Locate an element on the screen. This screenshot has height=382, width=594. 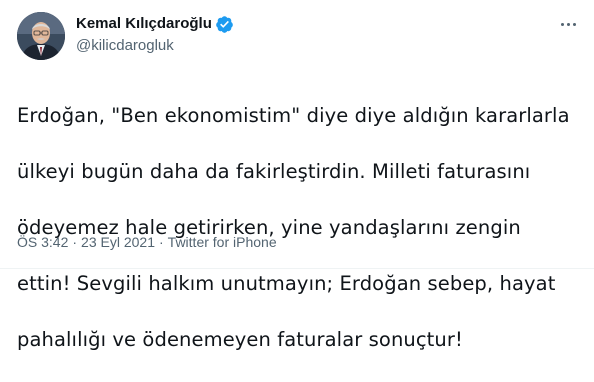
author-block: Kemal Kılıçdaroğlu @kilicdarogluk is located at coordinates (155, 35).